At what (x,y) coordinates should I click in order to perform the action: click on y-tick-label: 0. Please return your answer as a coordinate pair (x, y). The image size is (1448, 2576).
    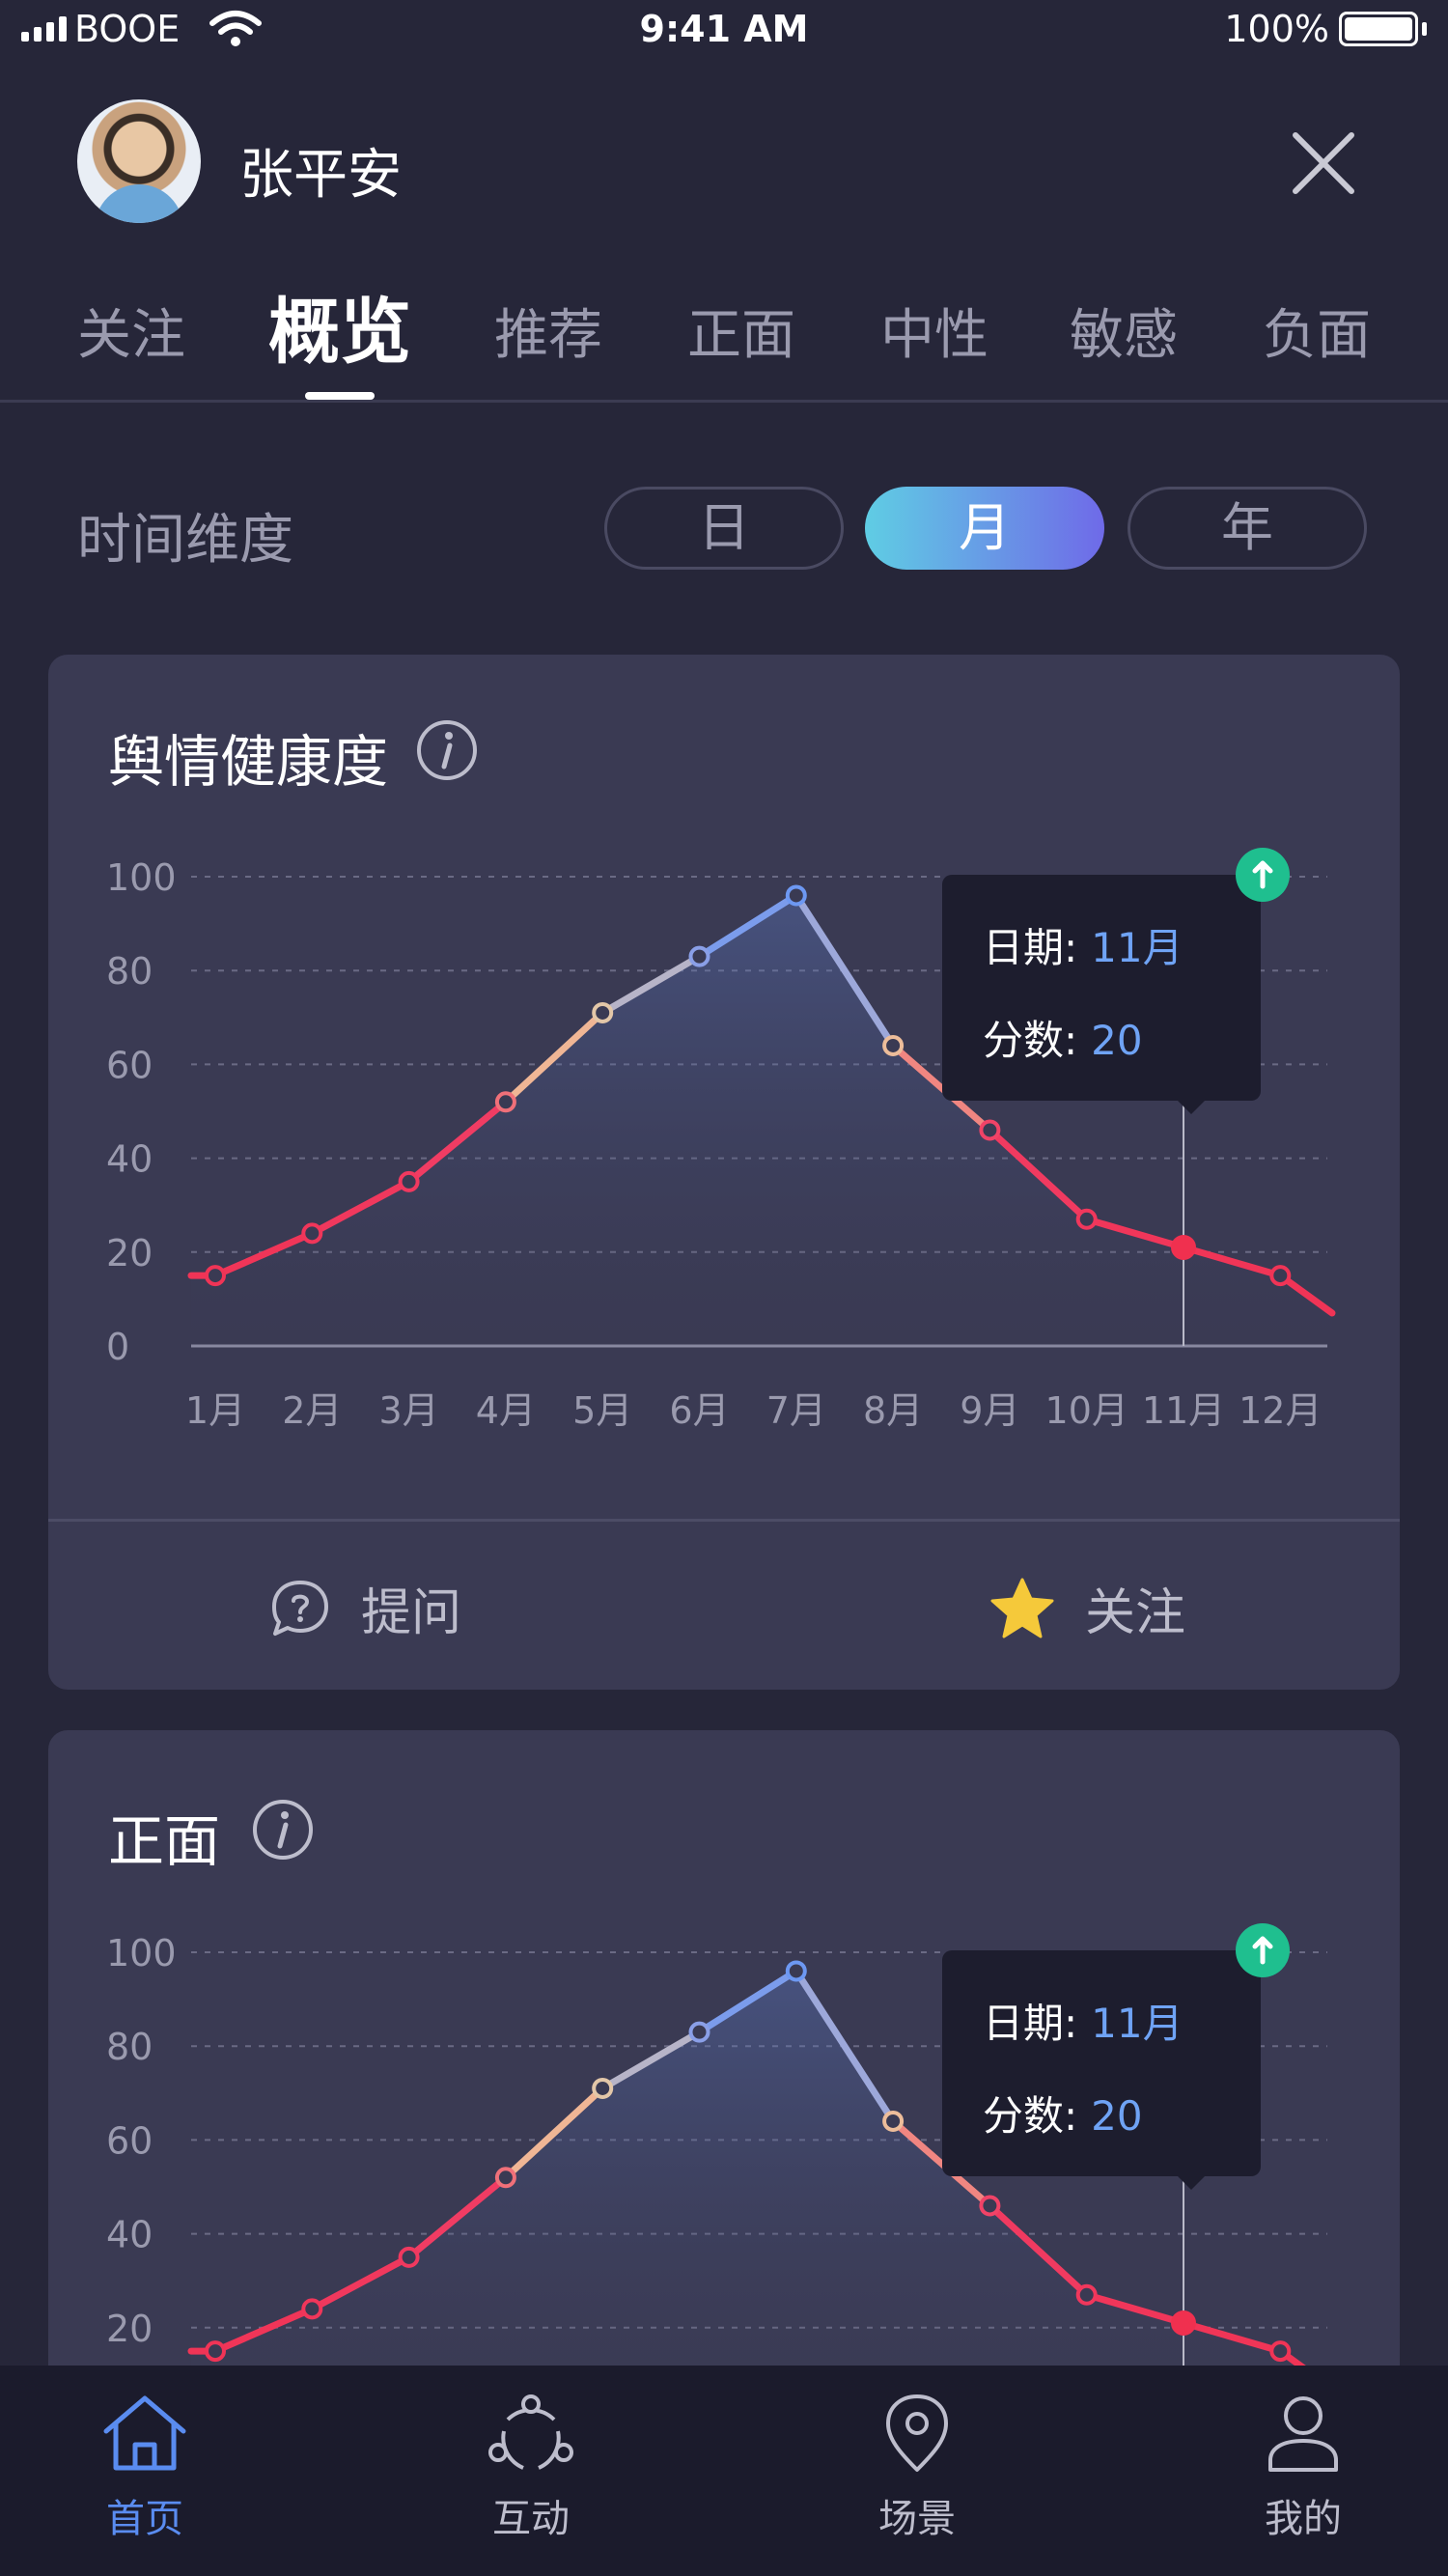
    Looking at the image, I should click on (118, 1347).